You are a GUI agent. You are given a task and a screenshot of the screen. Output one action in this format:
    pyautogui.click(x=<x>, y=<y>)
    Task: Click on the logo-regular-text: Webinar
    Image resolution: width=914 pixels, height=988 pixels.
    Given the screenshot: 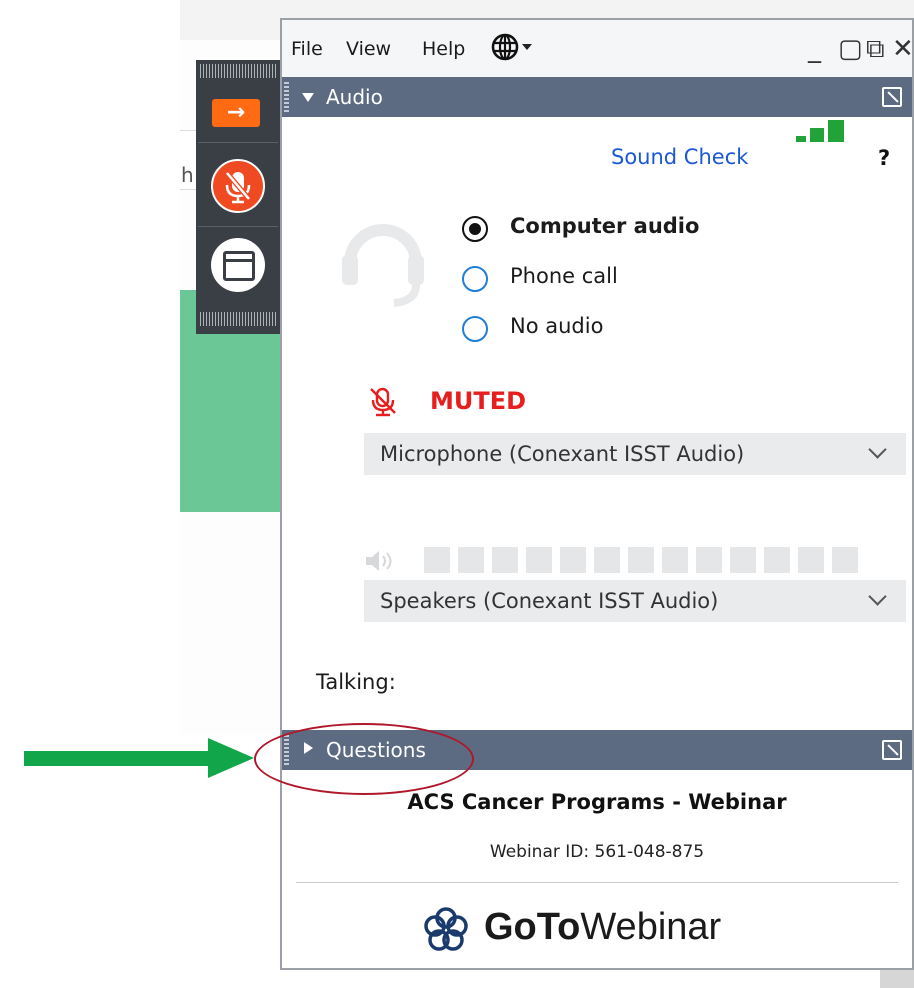 What is the action you would take?
    pyautogui.click(x=651, y=927)
    